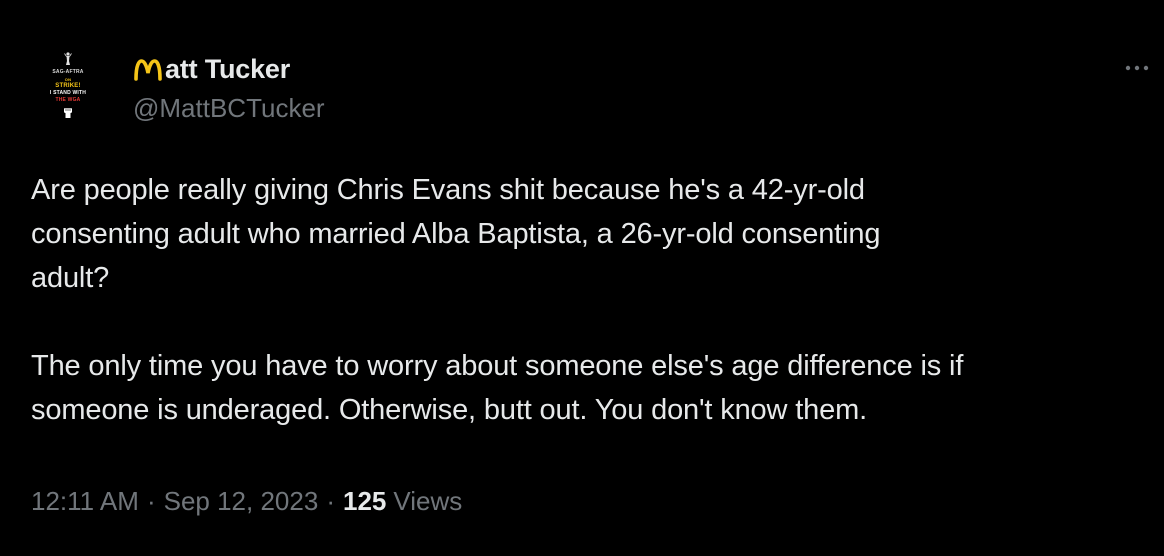 The image size is (1164, 556). What do you see at coordinates (364, 501) in the screenshot?
I see `views-count: 125` at bounding box center [364, 501].